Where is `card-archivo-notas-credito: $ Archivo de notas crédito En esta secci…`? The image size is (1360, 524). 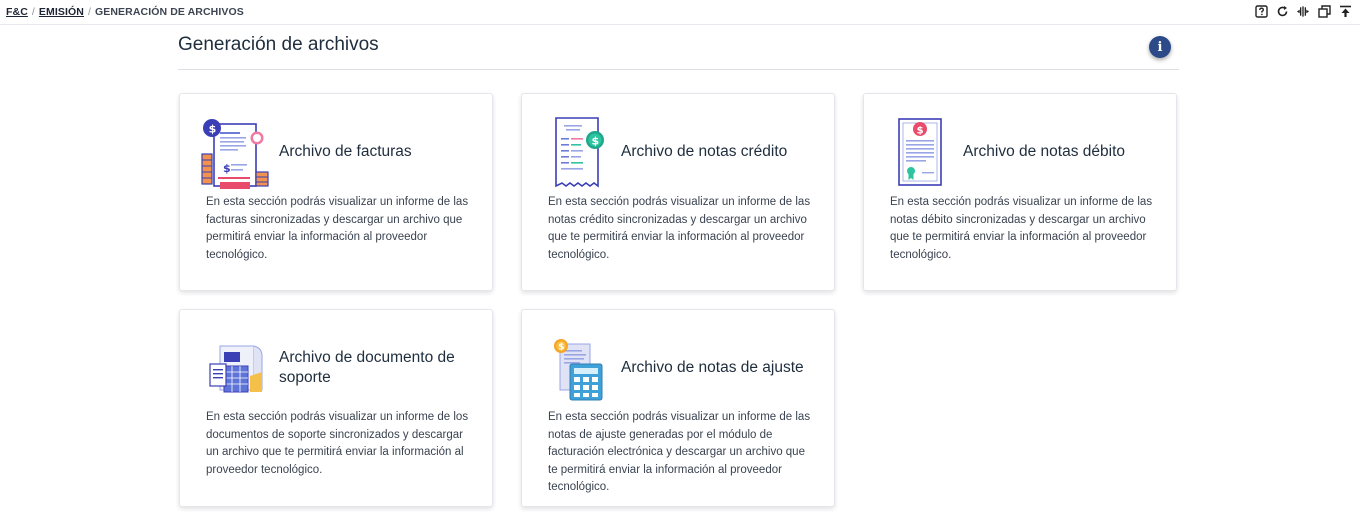 card-archivo-notas-credito: $ Archivo de notas crédito En esta secci… is located at coordinates (678, 192).